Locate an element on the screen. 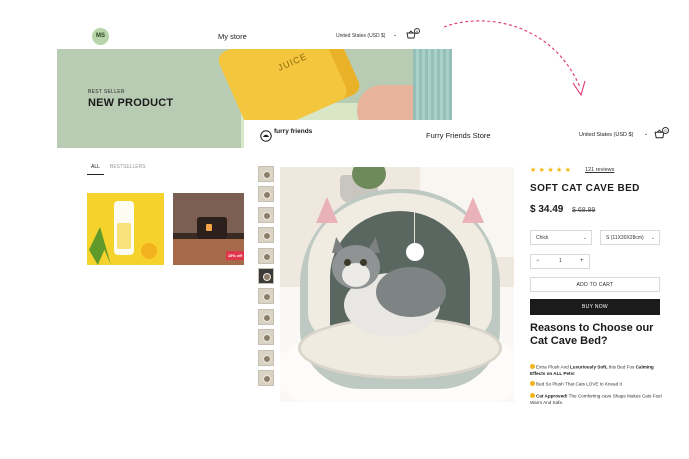 This screenshot has width=689, height=459. store-title: Furry Friends Store is located at coordinates (458, 135).